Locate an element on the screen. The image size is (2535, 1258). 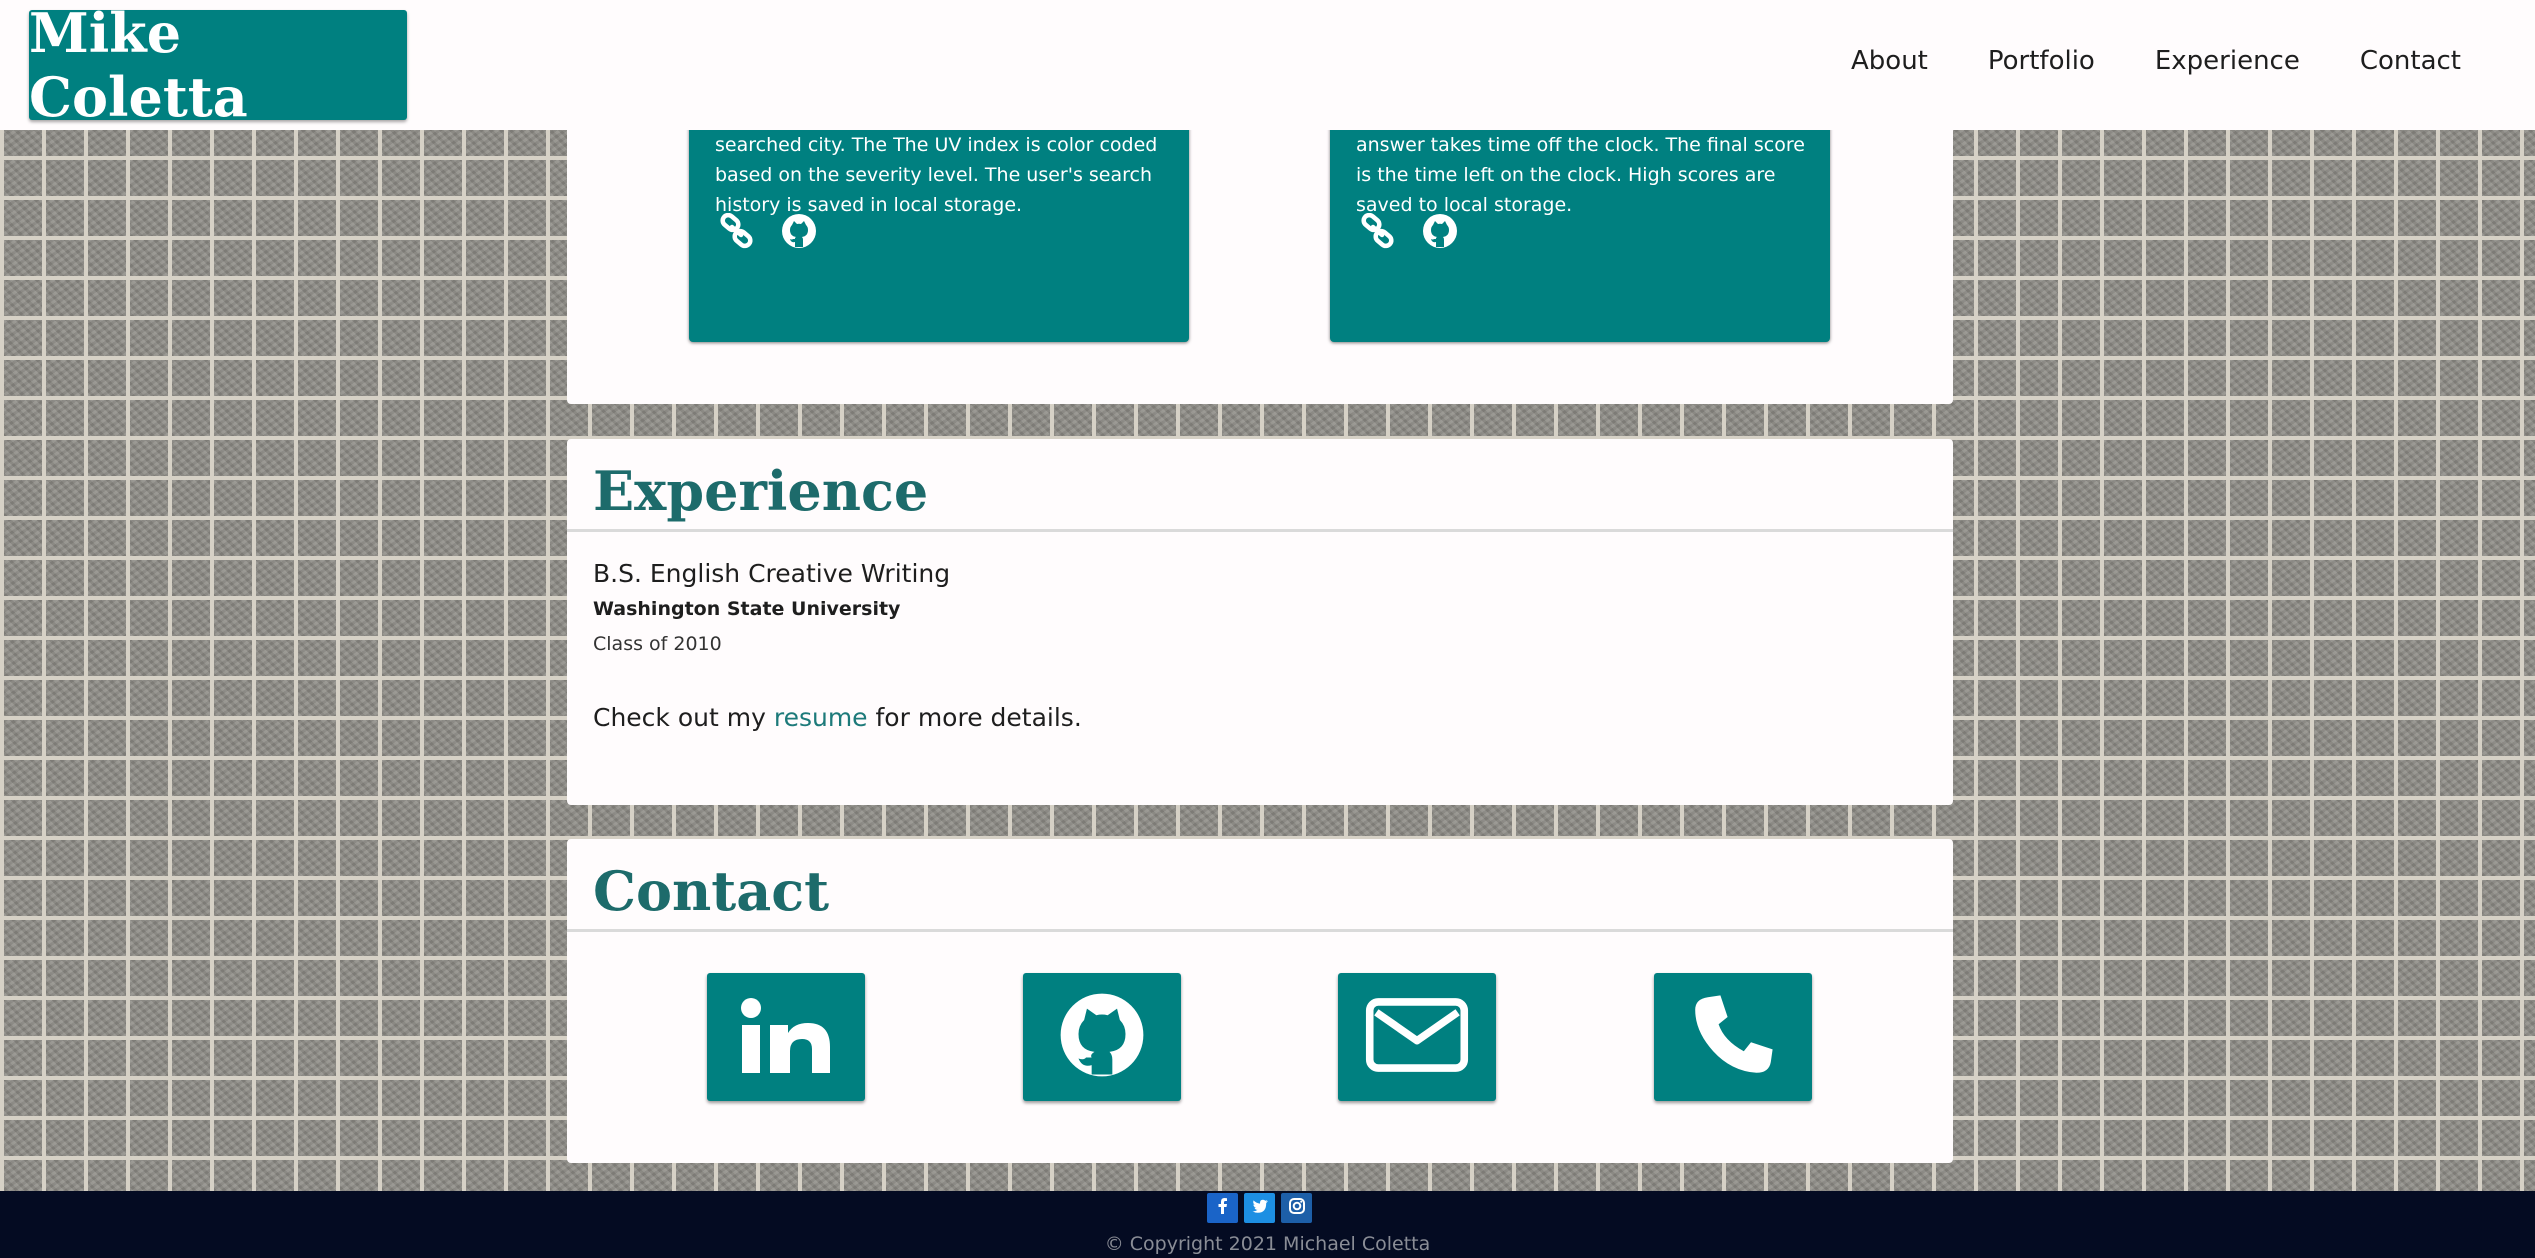
main-nav: About Portfolio Experience Contact is located at coordinates (2156, 61).